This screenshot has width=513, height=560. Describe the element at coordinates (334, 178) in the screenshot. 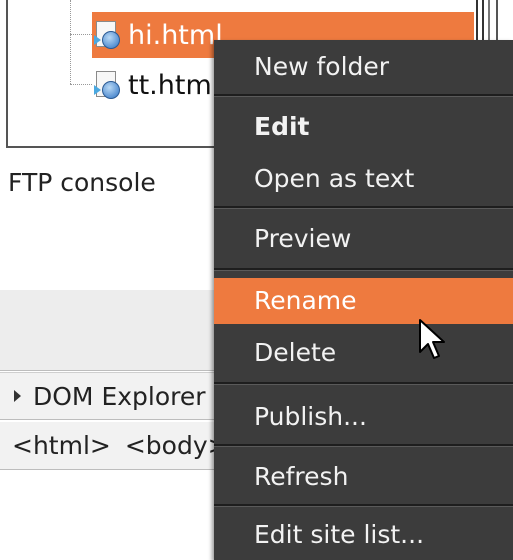

I see `menu-item-label: Open as text` at that location.